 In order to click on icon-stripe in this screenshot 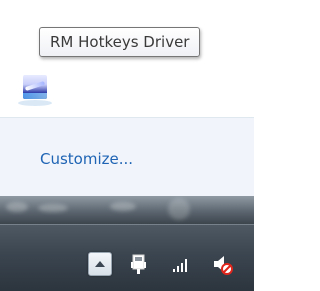, I will do `click(35, 86)`.